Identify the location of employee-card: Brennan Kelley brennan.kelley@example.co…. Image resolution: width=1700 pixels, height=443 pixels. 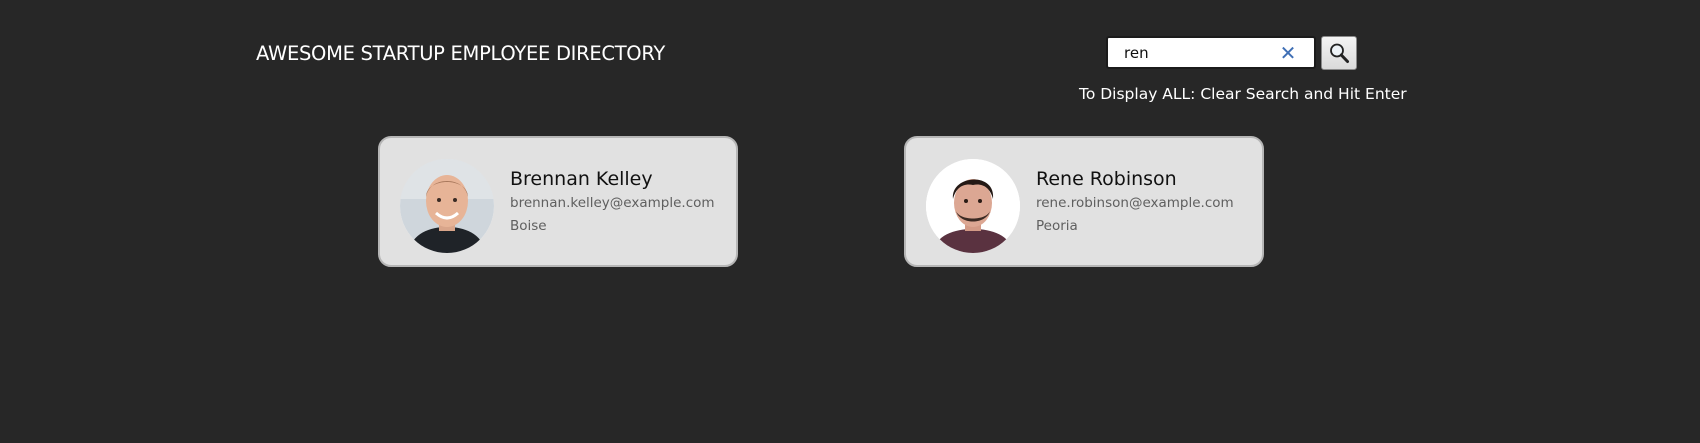
(558, 201).